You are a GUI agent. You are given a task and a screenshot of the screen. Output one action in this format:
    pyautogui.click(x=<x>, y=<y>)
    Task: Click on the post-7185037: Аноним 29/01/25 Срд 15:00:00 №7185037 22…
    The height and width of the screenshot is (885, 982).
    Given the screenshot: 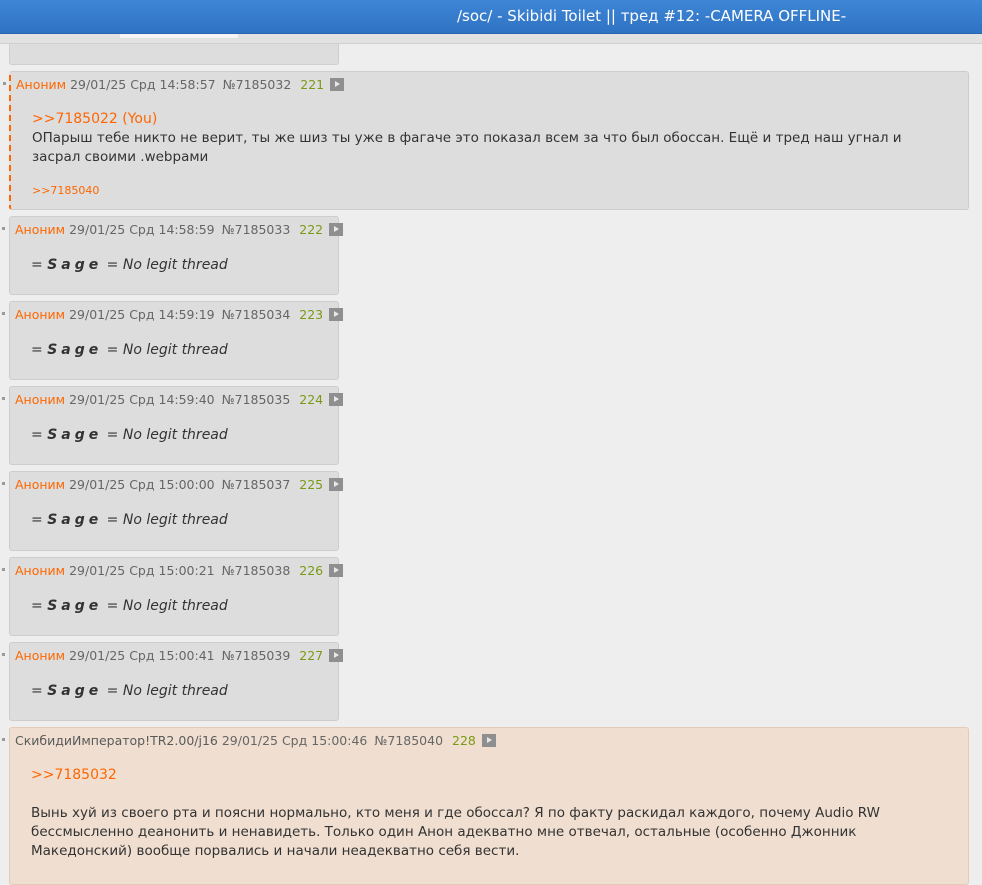 What is the action you would take?
    pyautogui.click(x=173, y=511)
    